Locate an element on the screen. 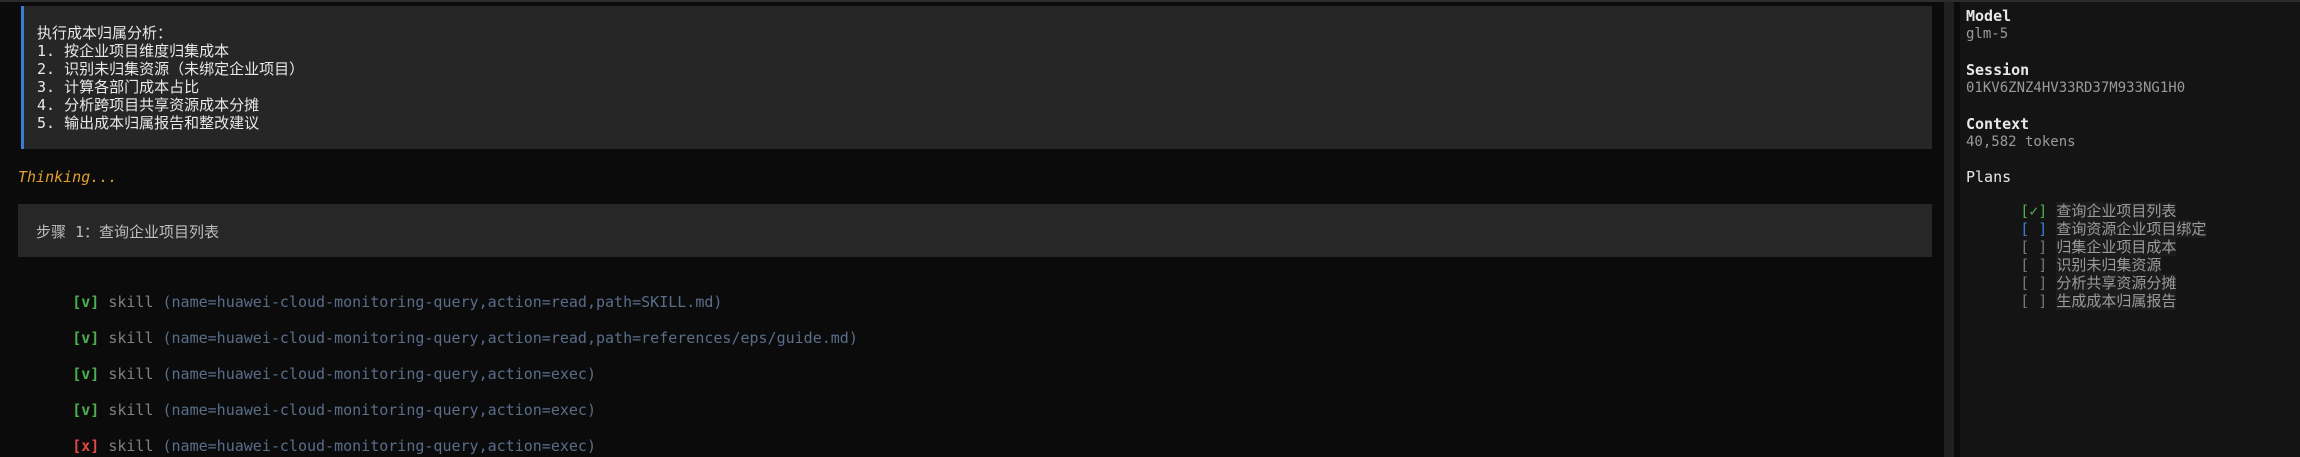  context-value: 40,582 tokens is located at coordinates (2021, 142).